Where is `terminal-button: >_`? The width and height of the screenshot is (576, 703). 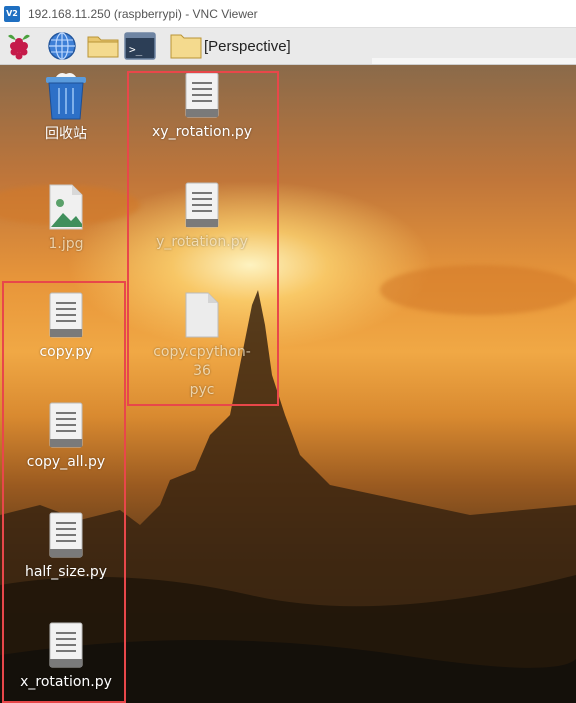
terminal-button: >_ is located at coordinates (140, 46).